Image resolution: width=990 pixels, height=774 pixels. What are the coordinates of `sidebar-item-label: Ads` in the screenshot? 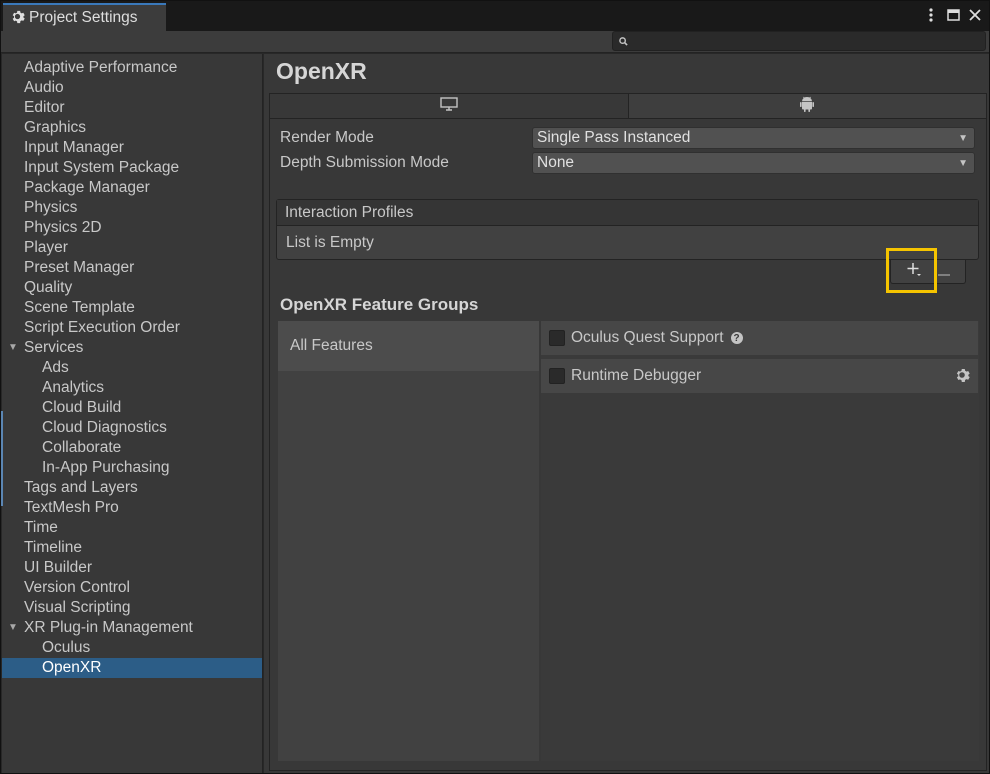 It's located at (55, 367).